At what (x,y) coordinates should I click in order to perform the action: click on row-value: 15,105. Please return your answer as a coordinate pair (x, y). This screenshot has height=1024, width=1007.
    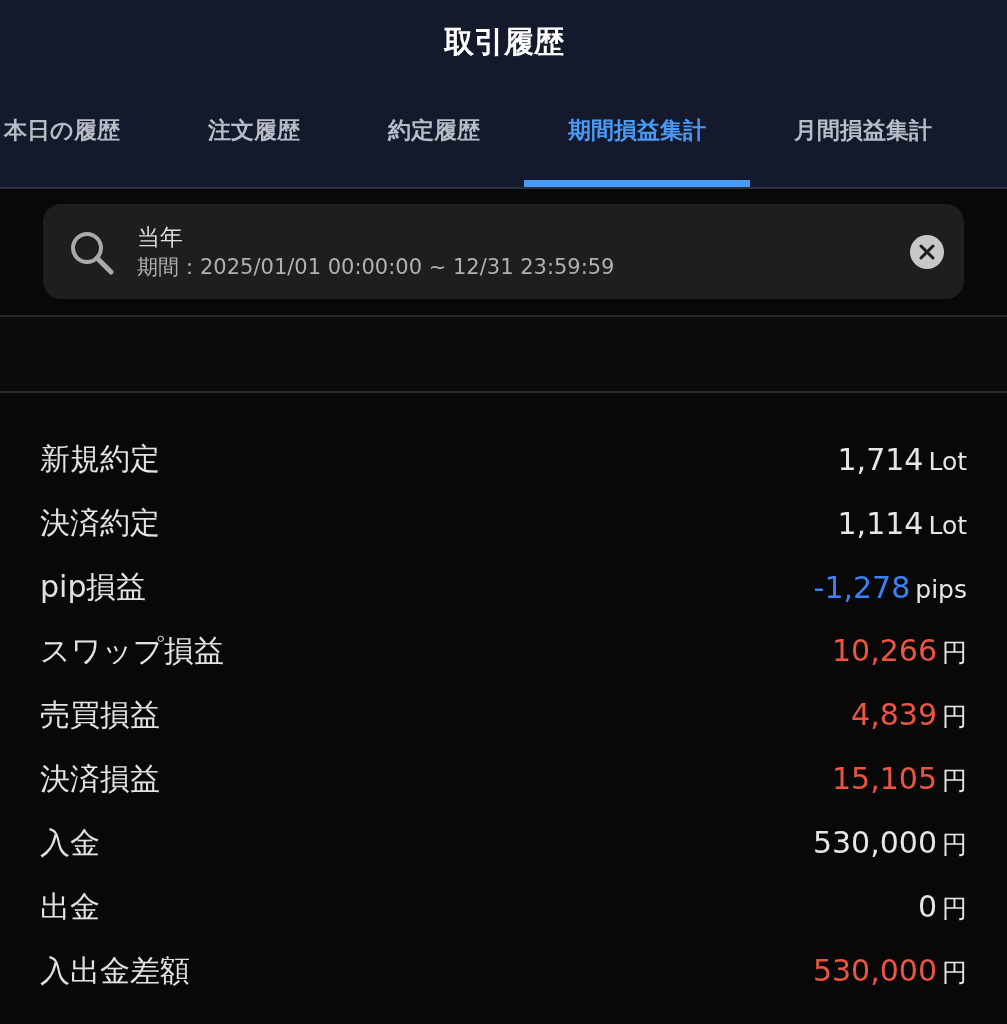
    Looking at the image, I should click on (884, 778).